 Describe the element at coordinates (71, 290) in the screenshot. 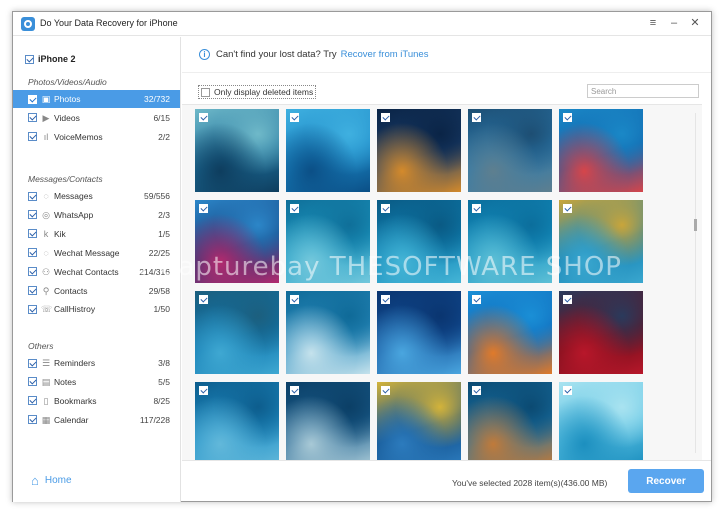

I see `sidebar-item-label: Contacts` at that location.